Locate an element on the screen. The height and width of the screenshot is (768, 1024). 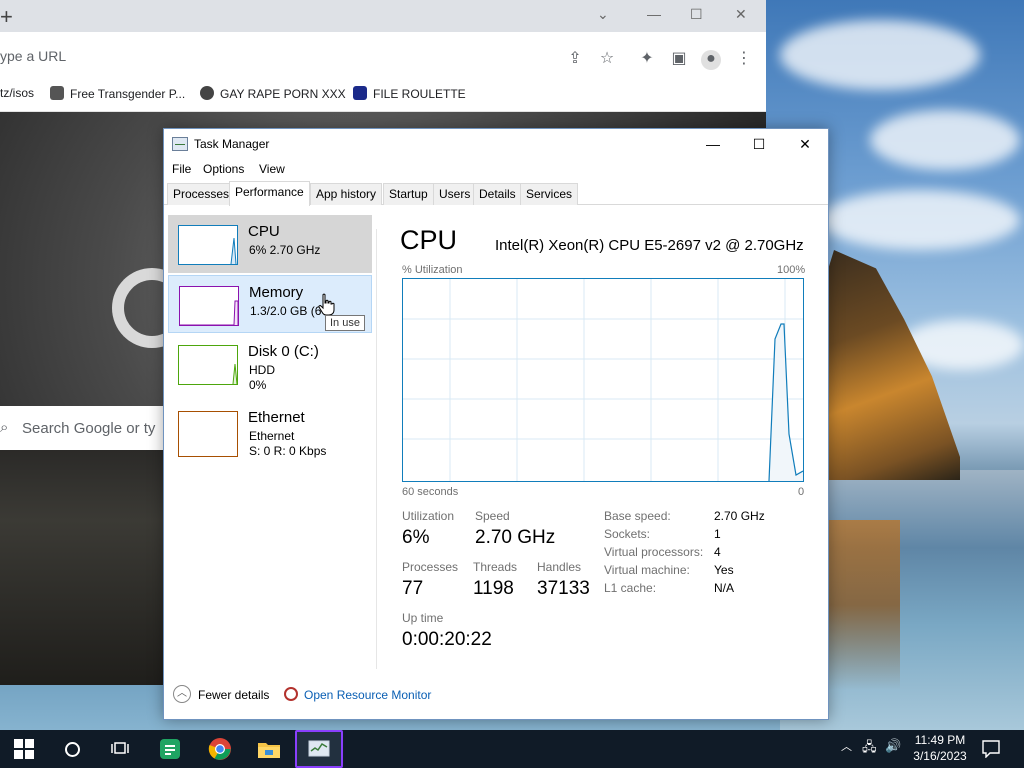
spec-key: Base speed: is located at coordinates (637, 516).